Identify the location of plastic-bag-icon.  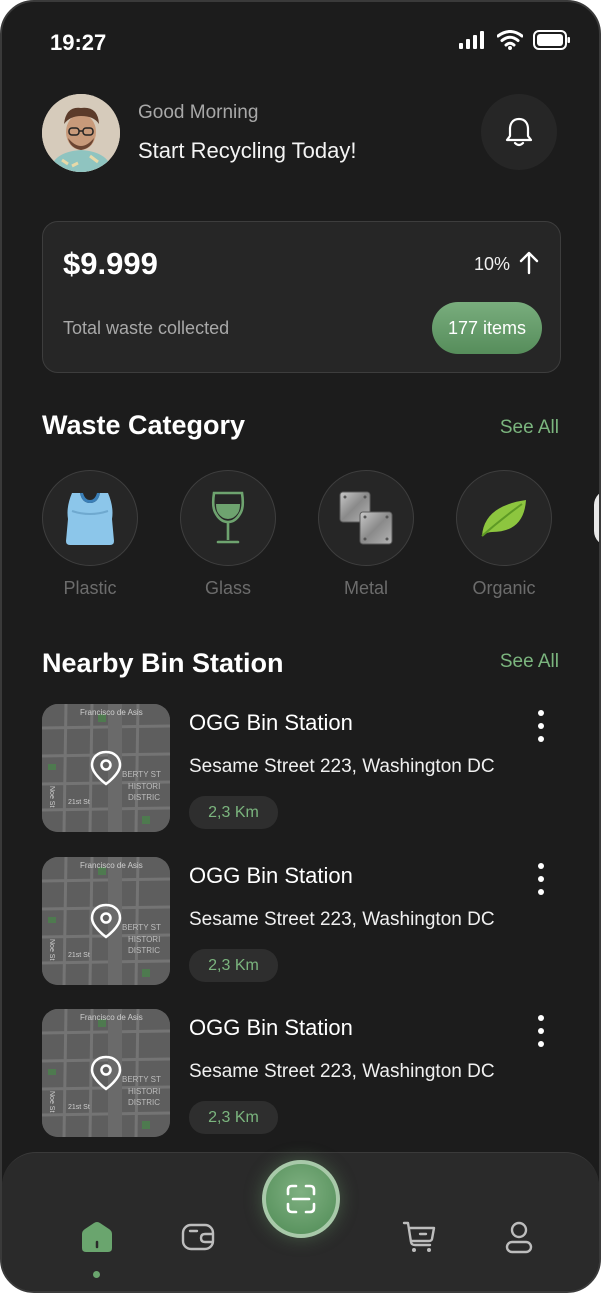
(90, 519).